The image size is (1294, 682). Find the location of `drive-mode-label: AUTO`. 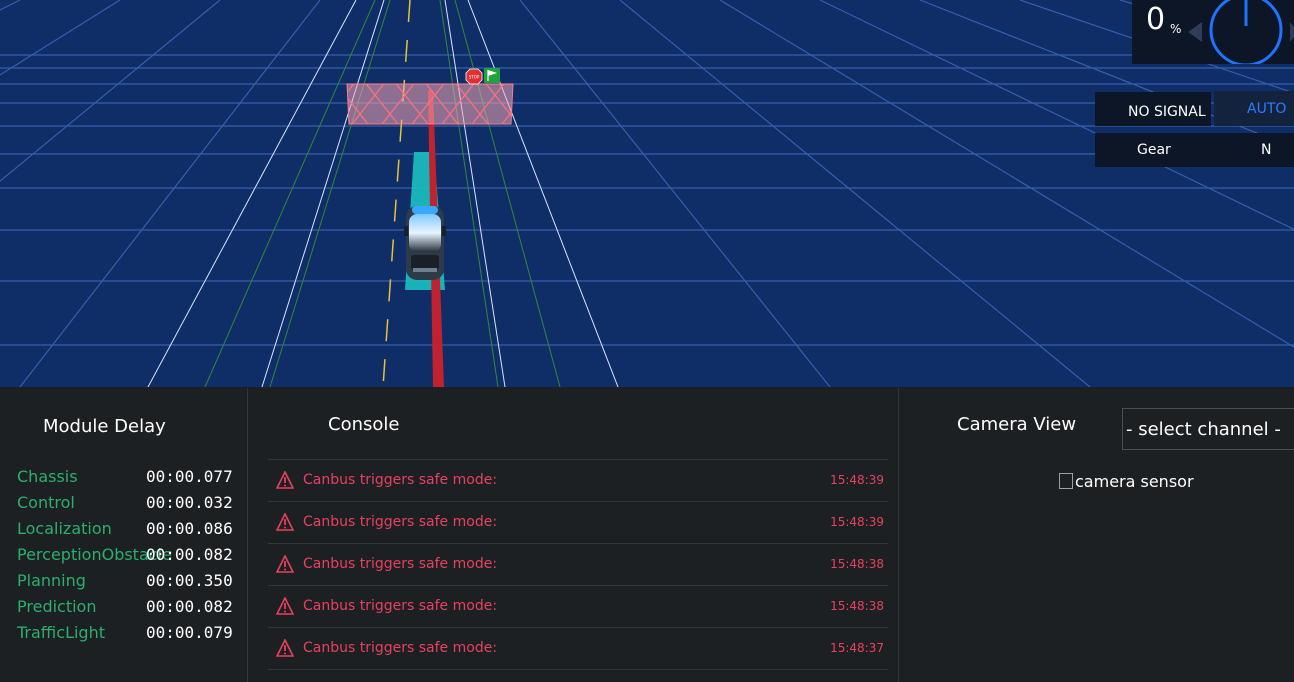

drive-mode-label: AUTO is located at coordinates (1267, 109).